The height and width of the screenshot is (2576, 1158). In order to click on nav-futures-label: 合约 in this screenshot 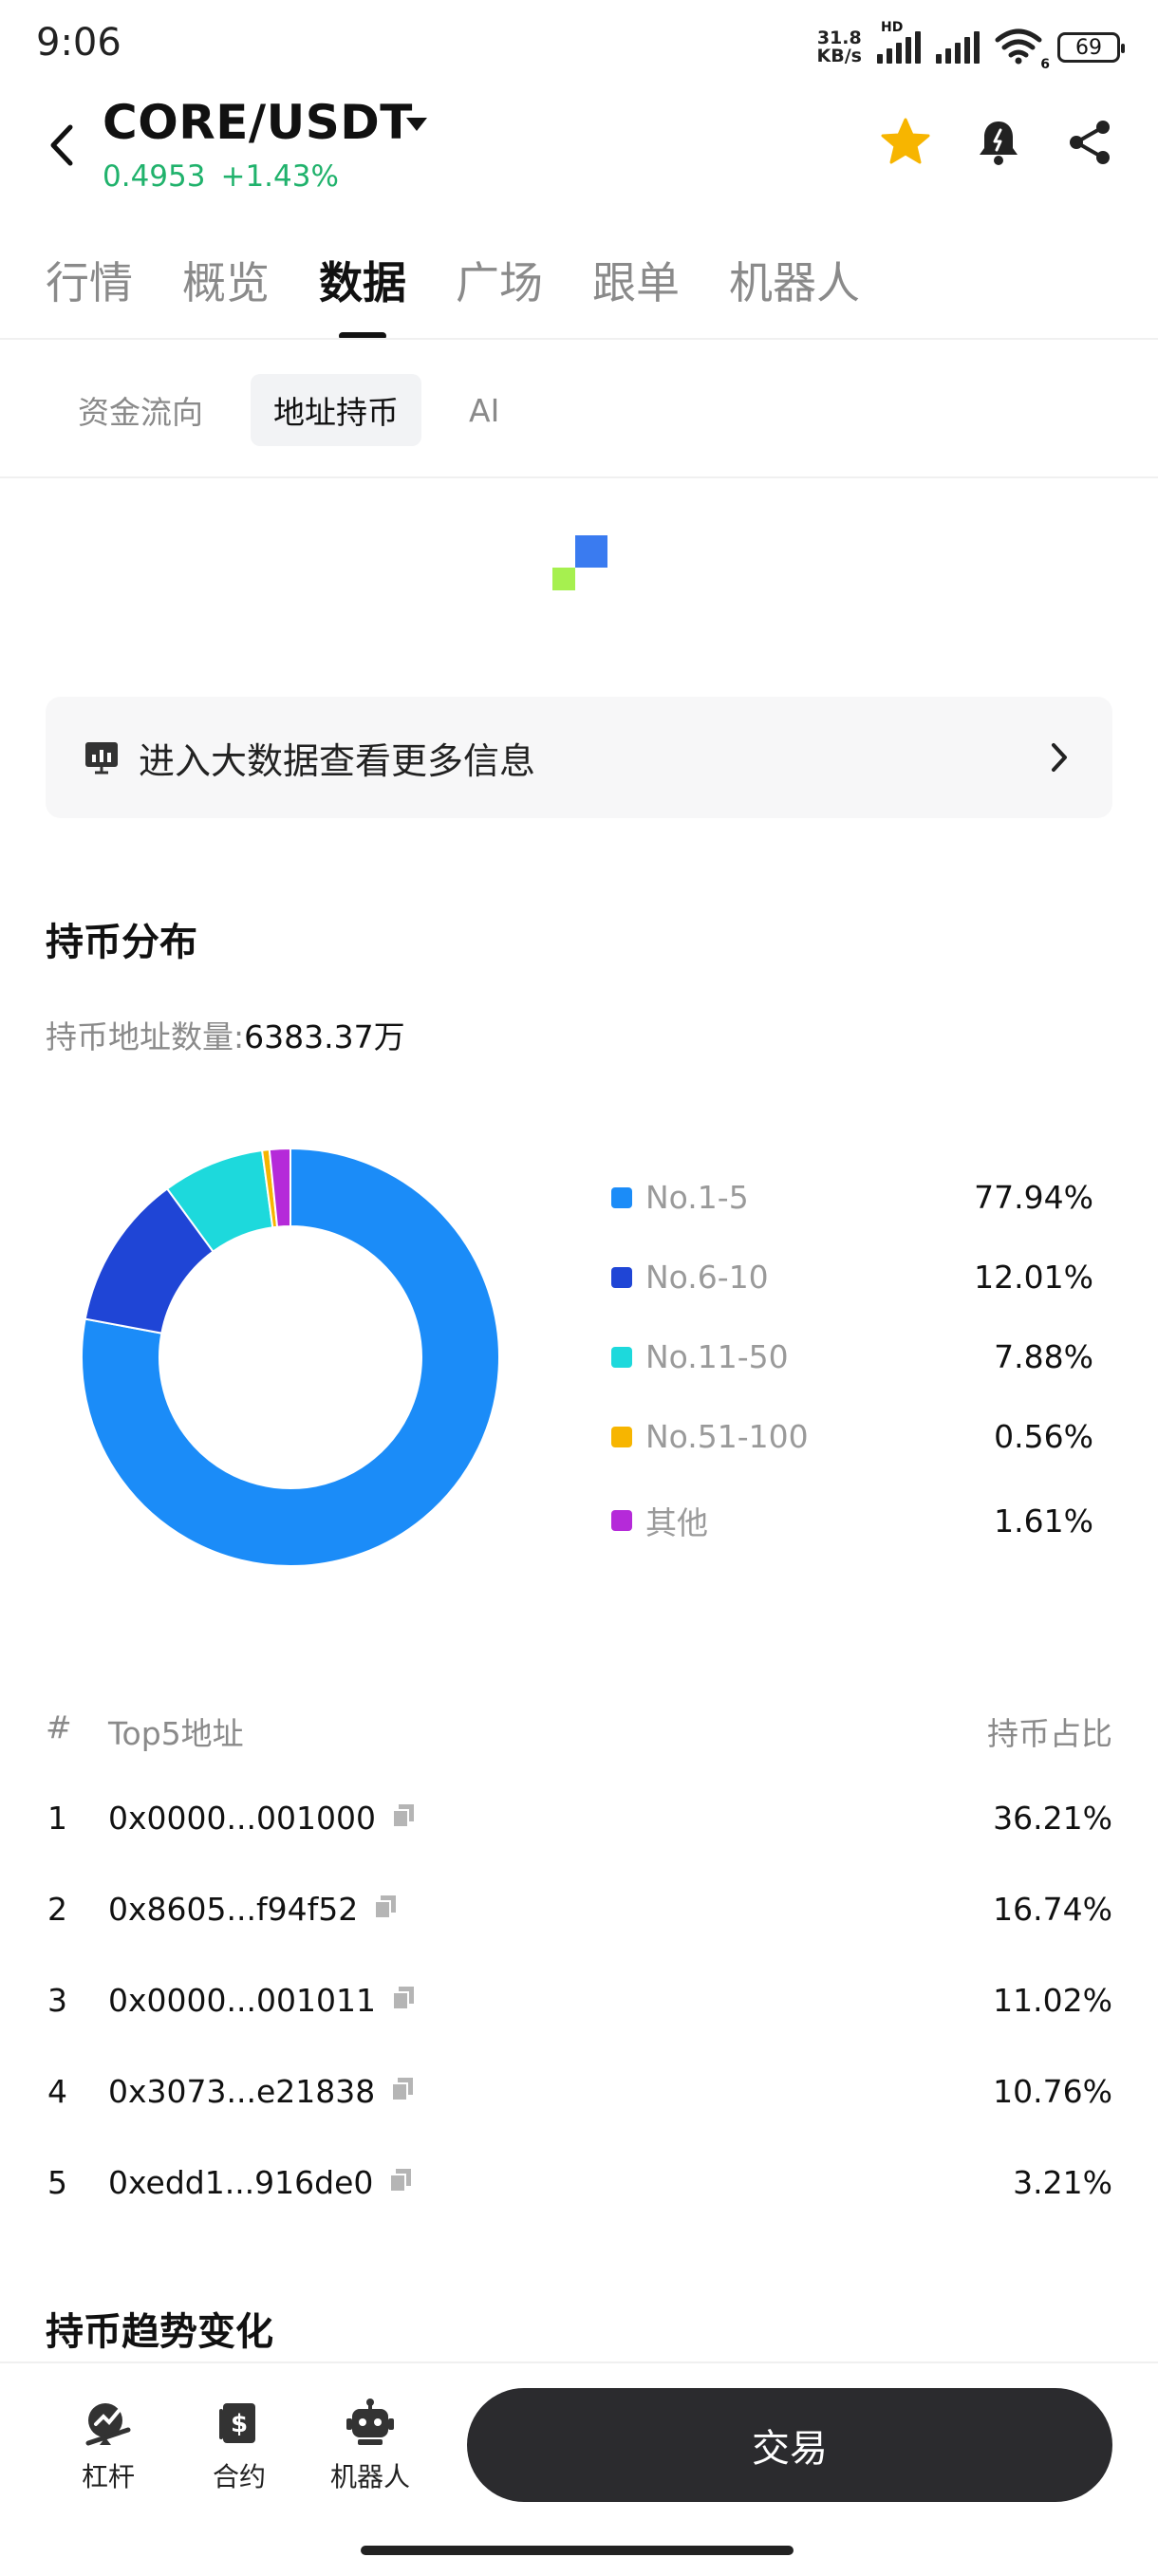, I will do `click(239, 2477)`.